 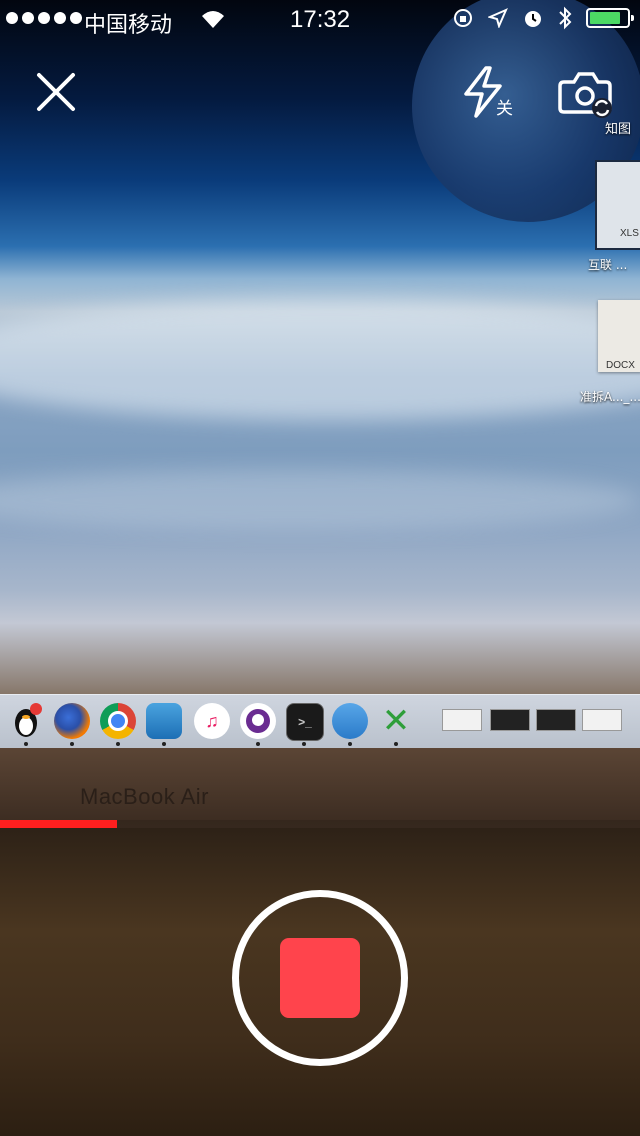 What do you see at coordinates (118, 721) in the screenshot?
I see `chrome-icon` at bounding box center [118, 721].